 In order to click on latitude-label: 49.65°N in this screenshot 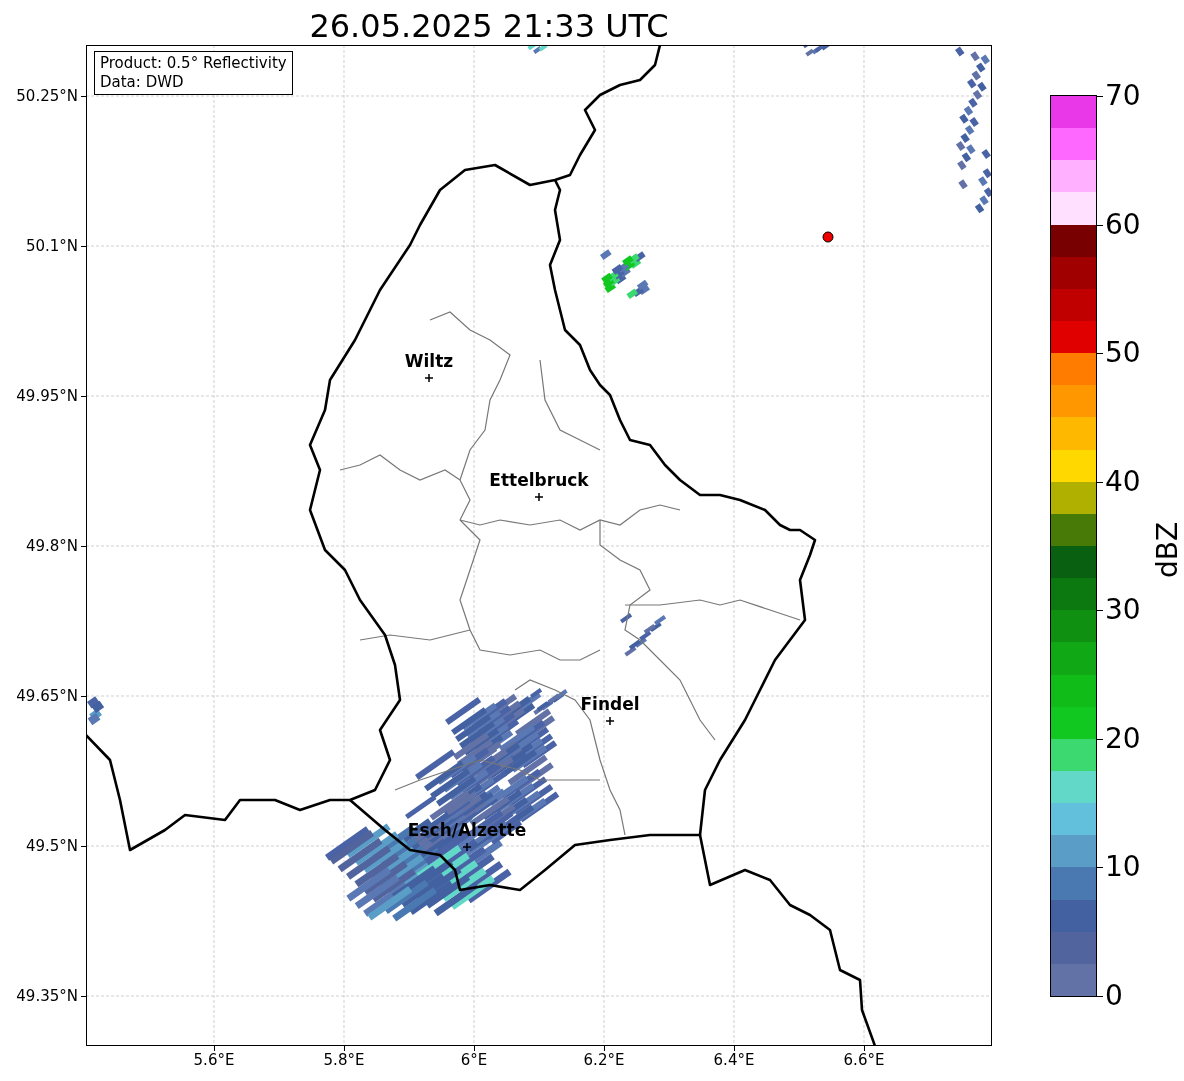, I will do `click(46, 696)`.